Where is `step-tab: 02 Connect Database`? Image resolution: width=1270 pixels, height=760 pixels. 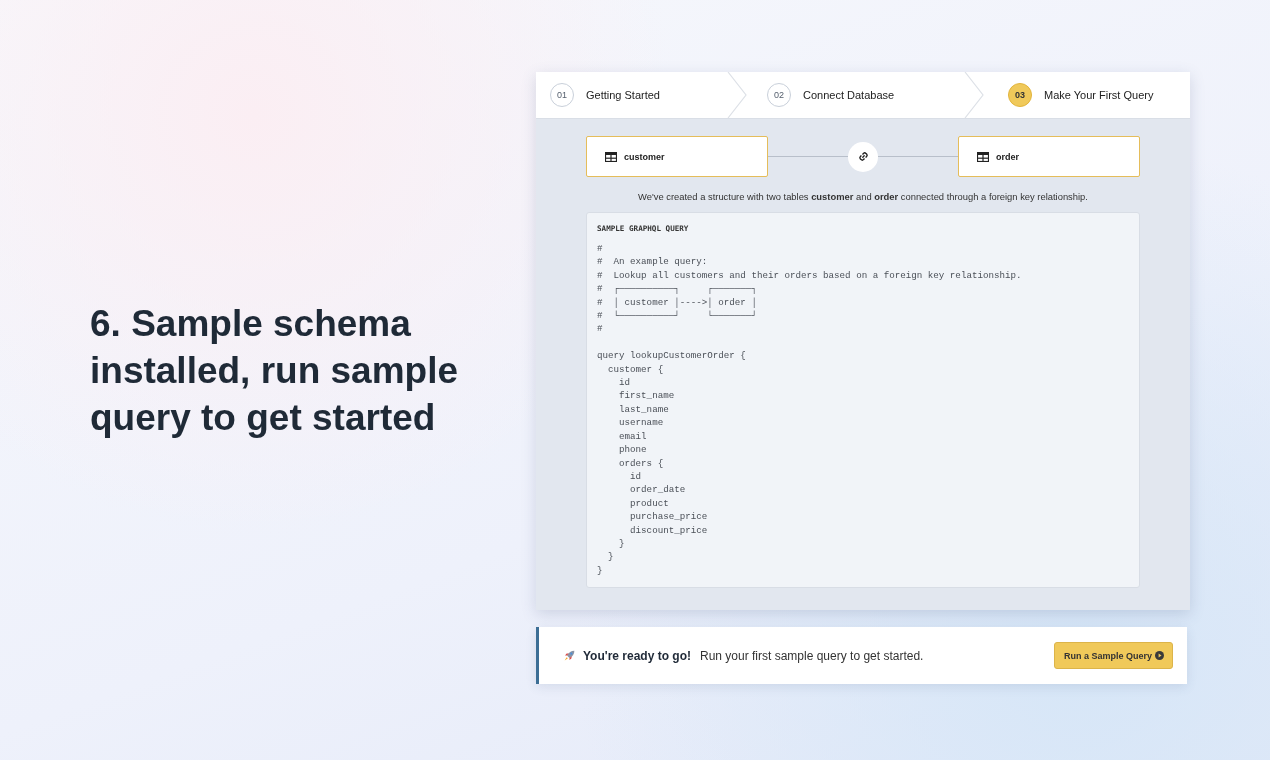
step-tab: 02 Connect Database is located at coordinates (855, 95).